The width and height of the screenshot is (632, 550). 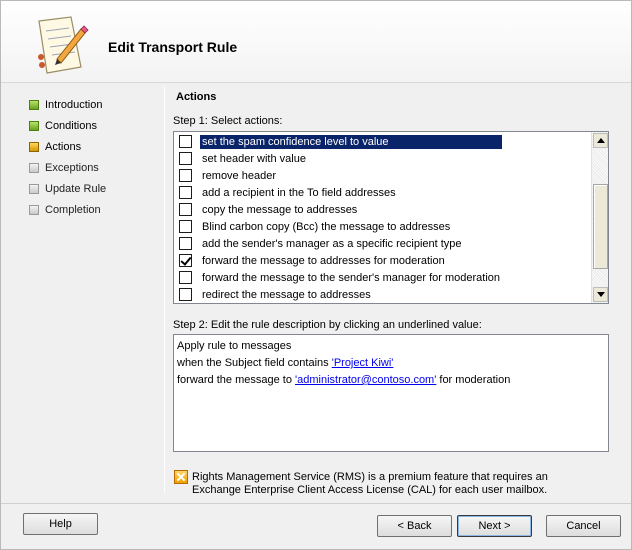 I want to click on cancel-button: Cancel, so click(x=583, y=526).